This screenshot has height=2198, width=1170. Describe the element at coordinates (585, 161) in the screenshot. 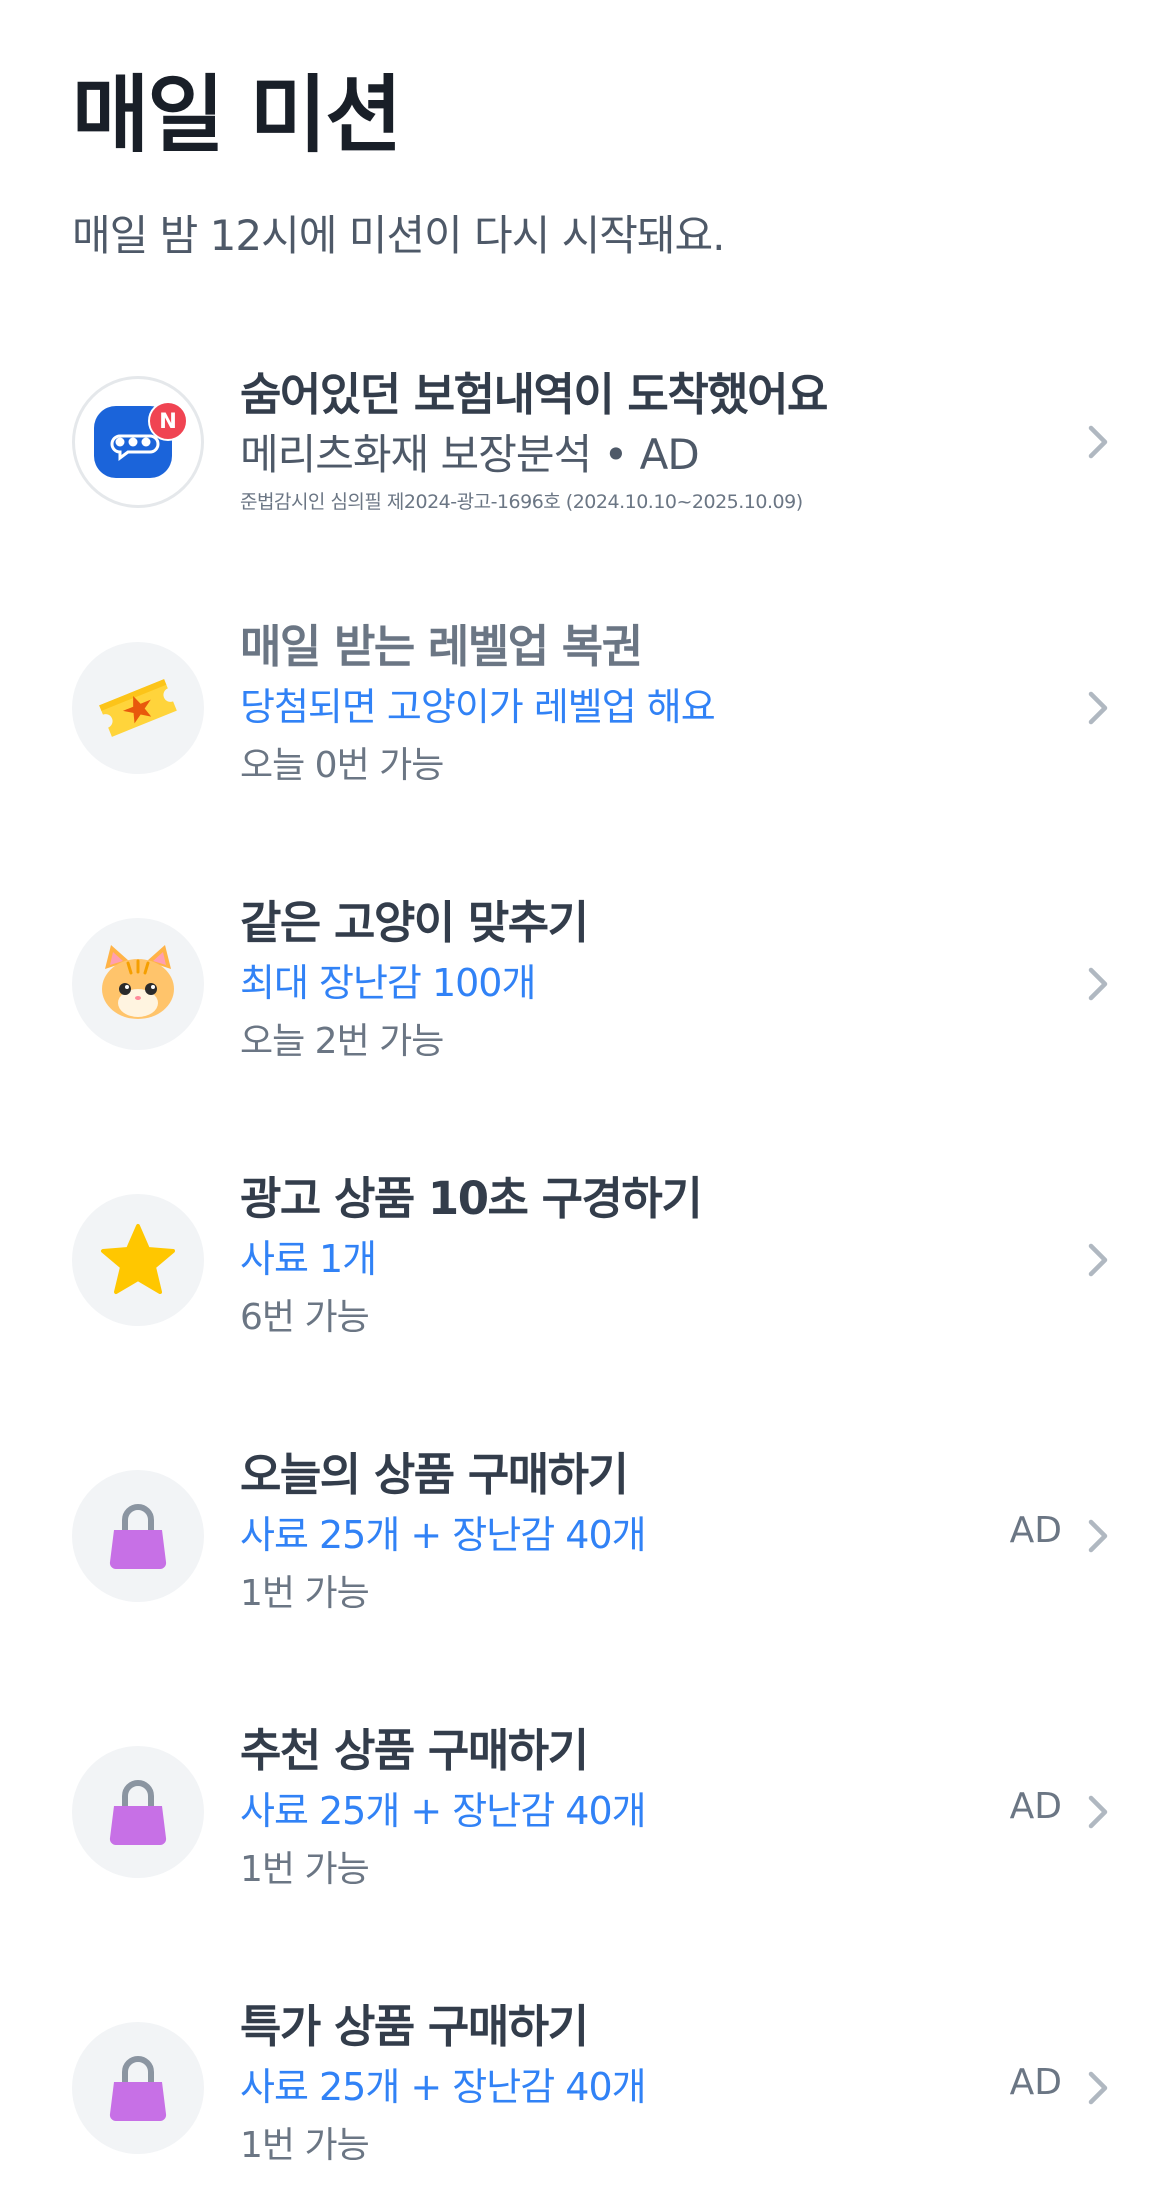

I see `page-header: 매일 미션 매일 밤 12시에 미션이 다시 시작돼요.` at that location.